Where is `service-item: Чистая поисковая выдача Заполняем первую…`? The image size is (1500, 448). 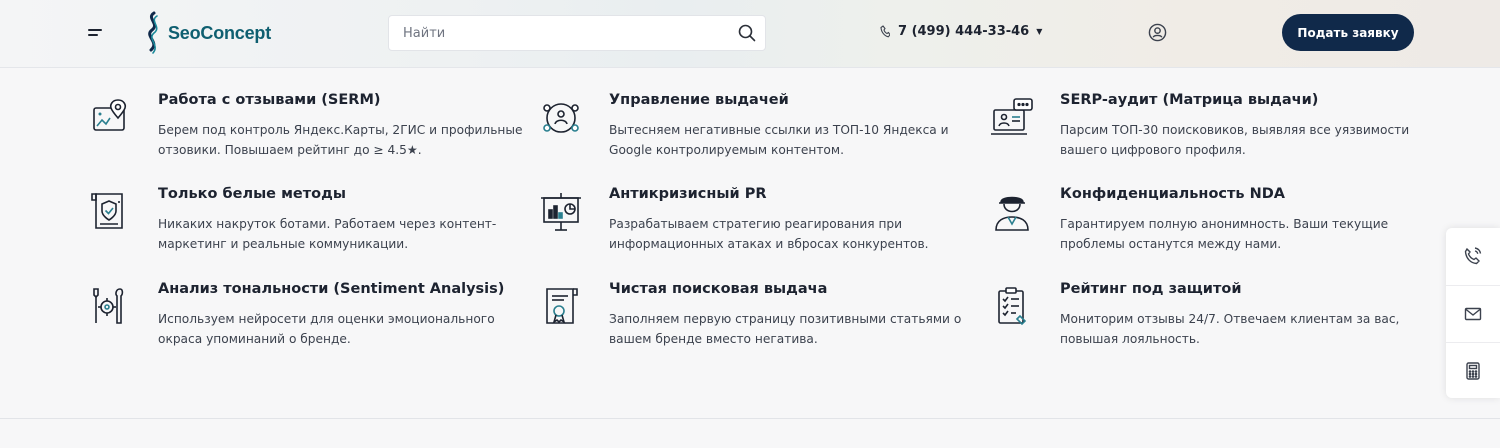
service-item: Чистая поисковая выдача Заполняем первую… is located at coordinates (754, 319).